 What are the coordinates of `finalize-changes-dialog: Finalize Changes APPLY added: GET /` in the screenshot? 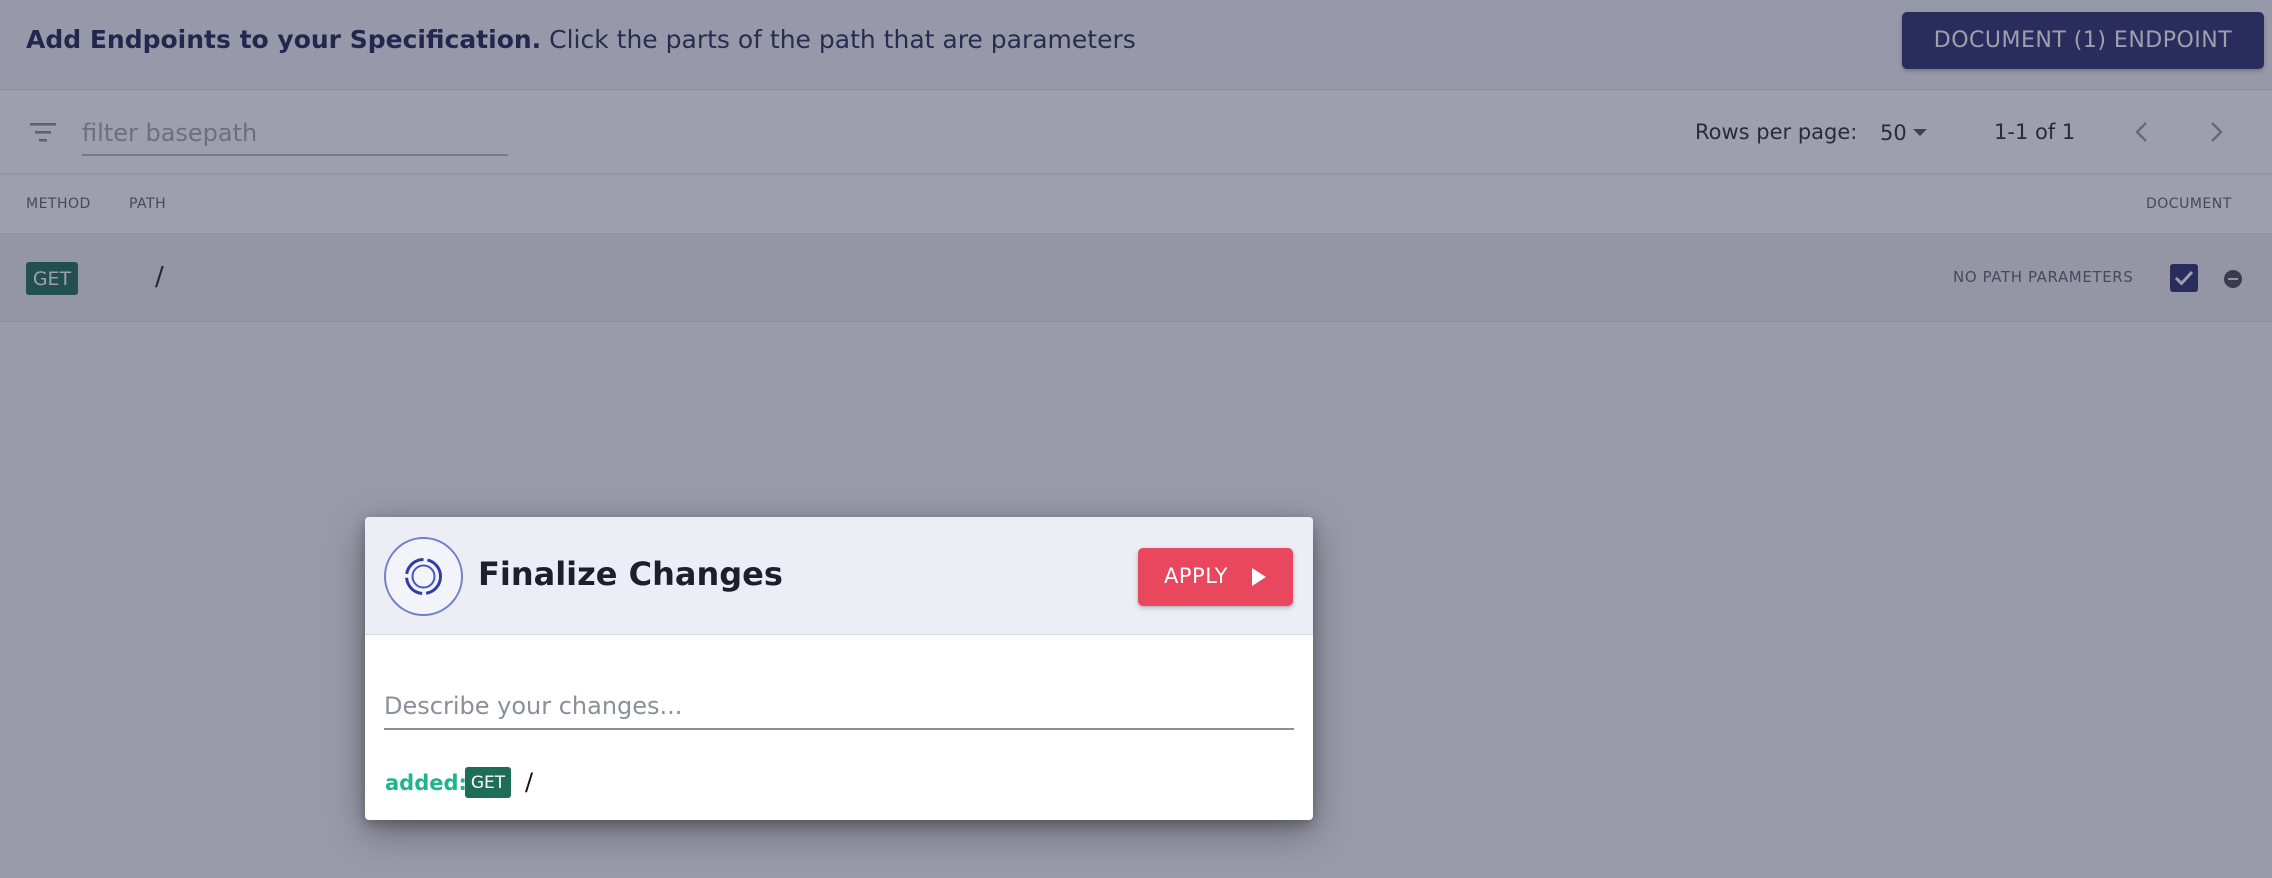 It's located at (839, 668).